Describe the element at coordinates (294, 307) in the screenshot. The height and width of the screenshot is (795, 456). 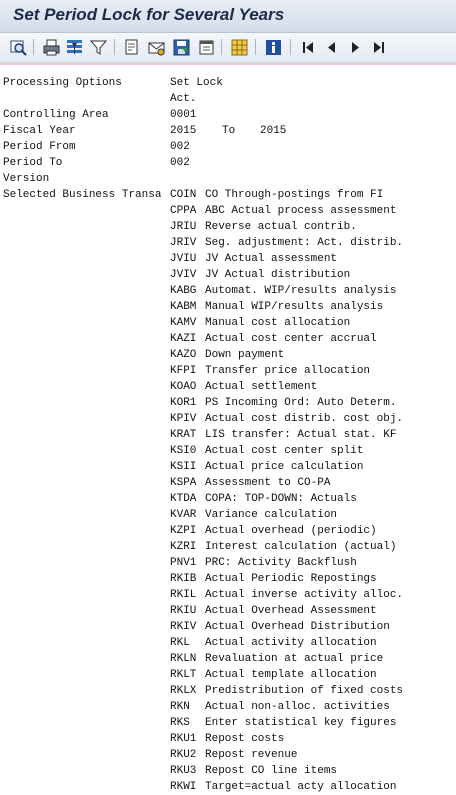
I see `transaction-description: Manual WIP/results analysis` at that location.